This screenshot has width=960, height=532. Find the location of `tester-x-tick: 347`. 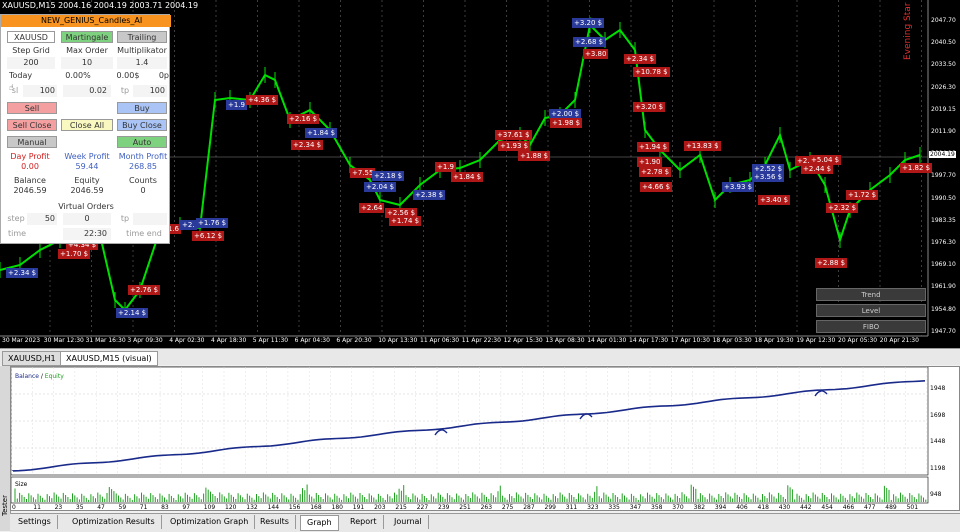

tester-x-tick: 347 is located at coordinates (635, 507).